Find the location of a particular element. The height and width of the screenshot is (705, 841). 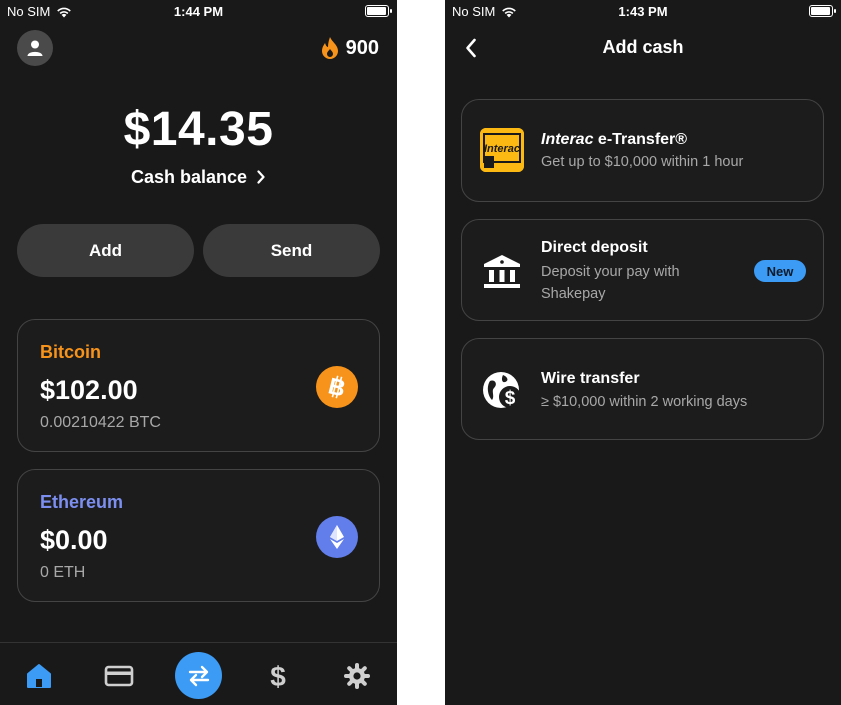

cash-balance-amount: $14.35 is located at coordinates (198, 129).